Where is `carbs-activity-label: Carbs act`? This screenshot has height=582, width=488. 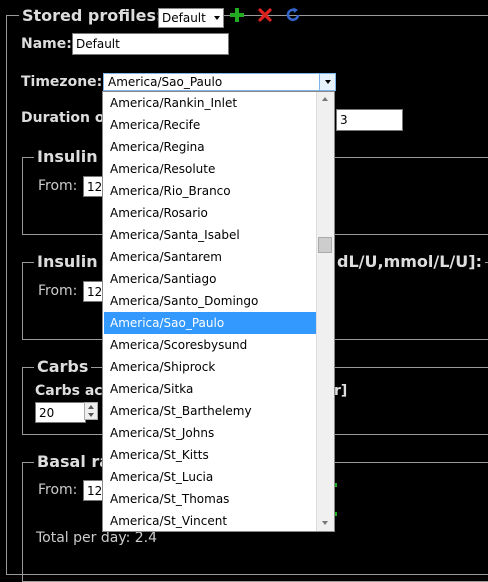 carbs-activity-label: Carbs act is located at coordinates (72, 391).